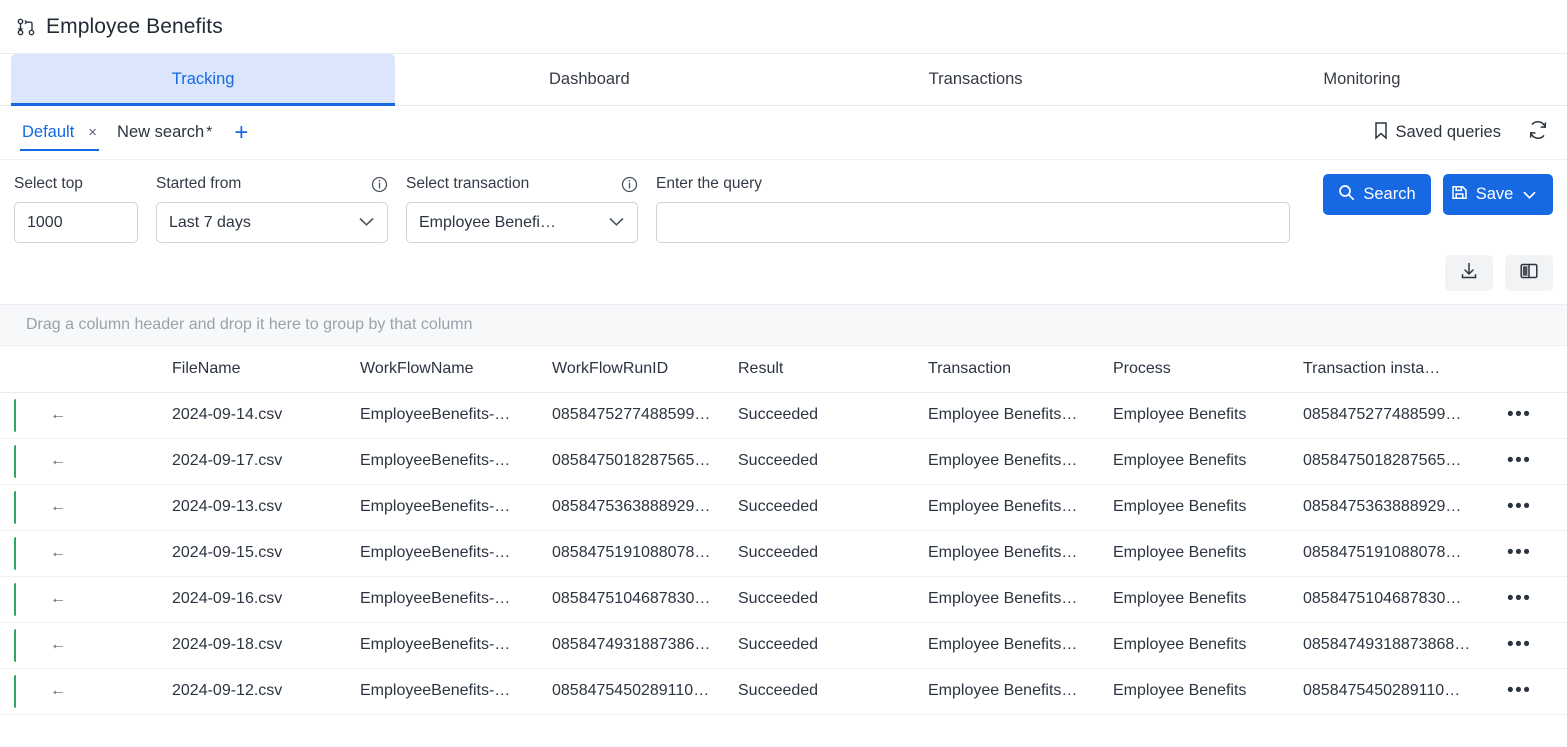  What do you see at coordinates (199, 183) in the screenshot?
I see `started-from-label: Started from` at bounding box center [199, 183].